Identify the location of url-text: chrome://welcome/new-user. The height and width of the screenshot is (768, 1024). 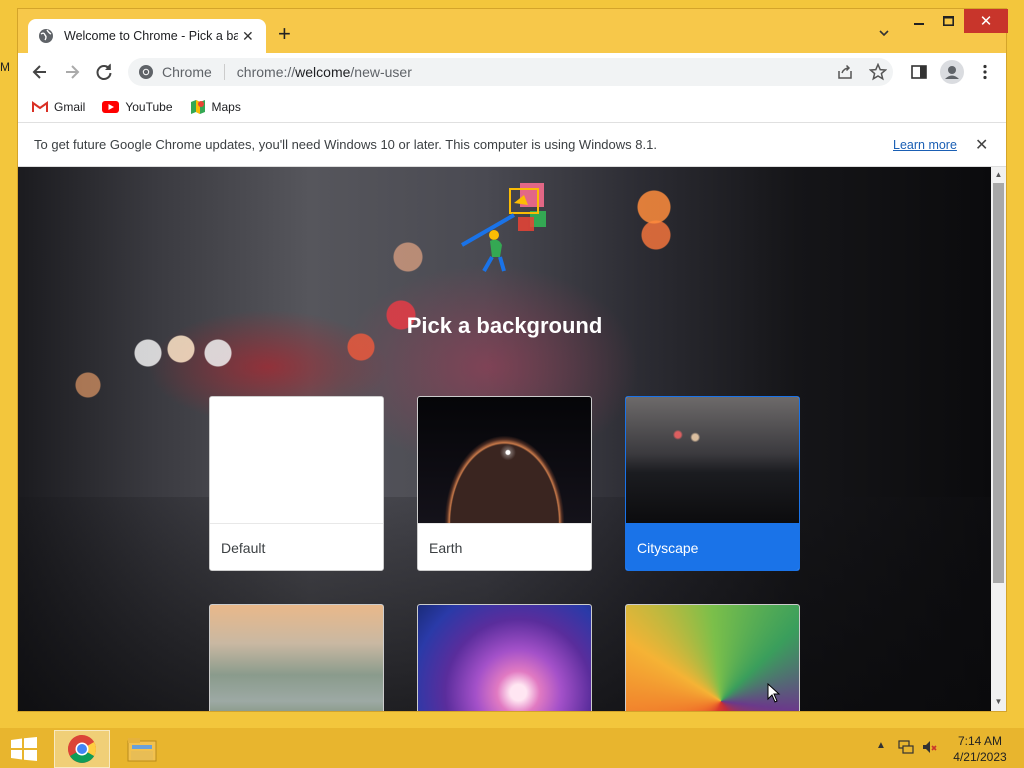
(324, 72).